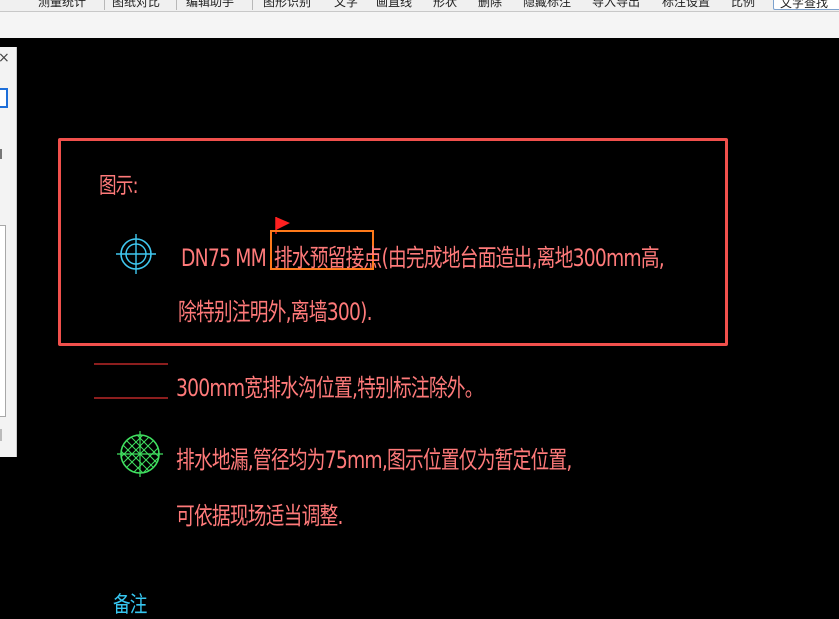  What do you see at coordinates (490, 5) in the screenshot?
I see `tool-delete: 删除` at bounding box center [490, 5].